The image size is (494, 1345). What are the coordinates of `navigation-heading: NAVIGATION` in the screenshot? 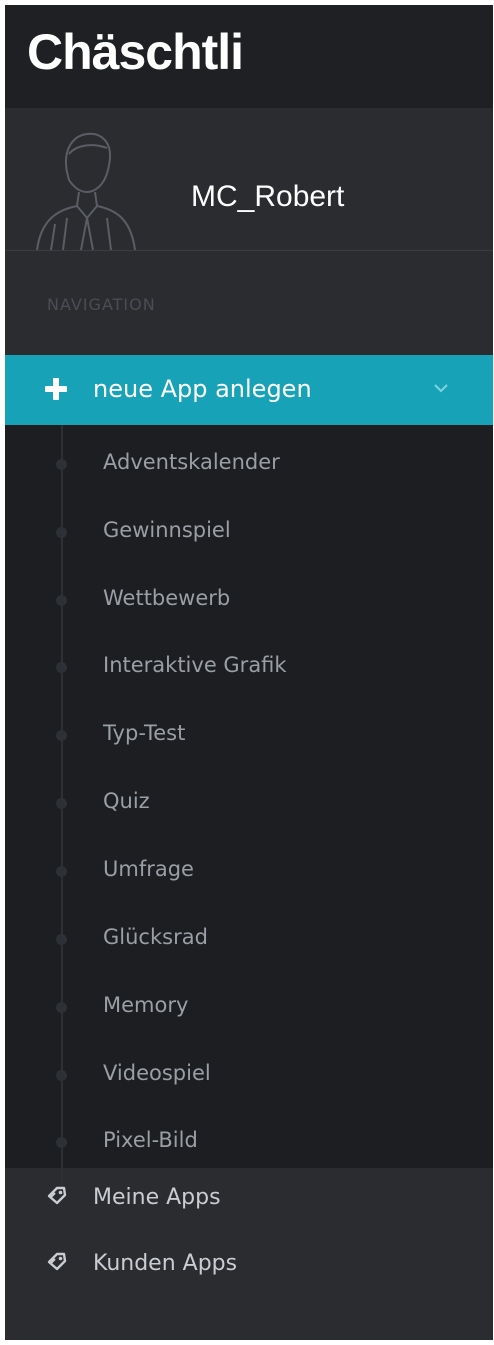 It's located at (101, 304).